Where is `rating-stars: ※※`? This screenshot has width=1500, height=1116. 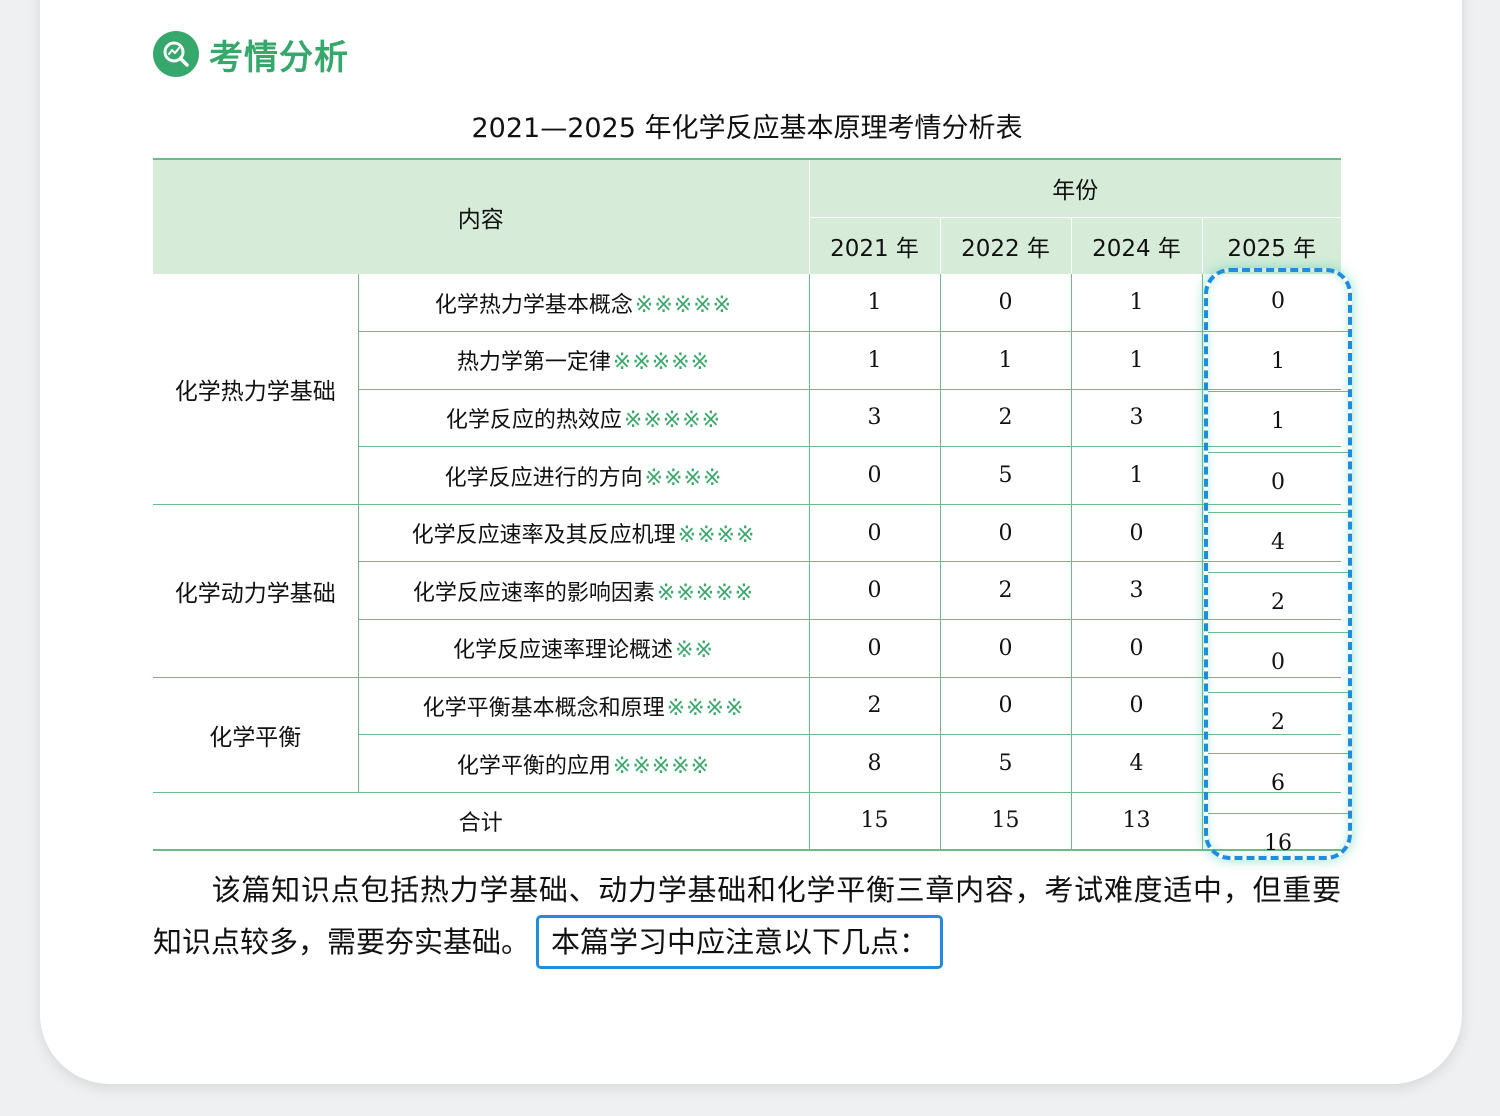
rating-stars: ※※ is located at coordinates (694, 651).